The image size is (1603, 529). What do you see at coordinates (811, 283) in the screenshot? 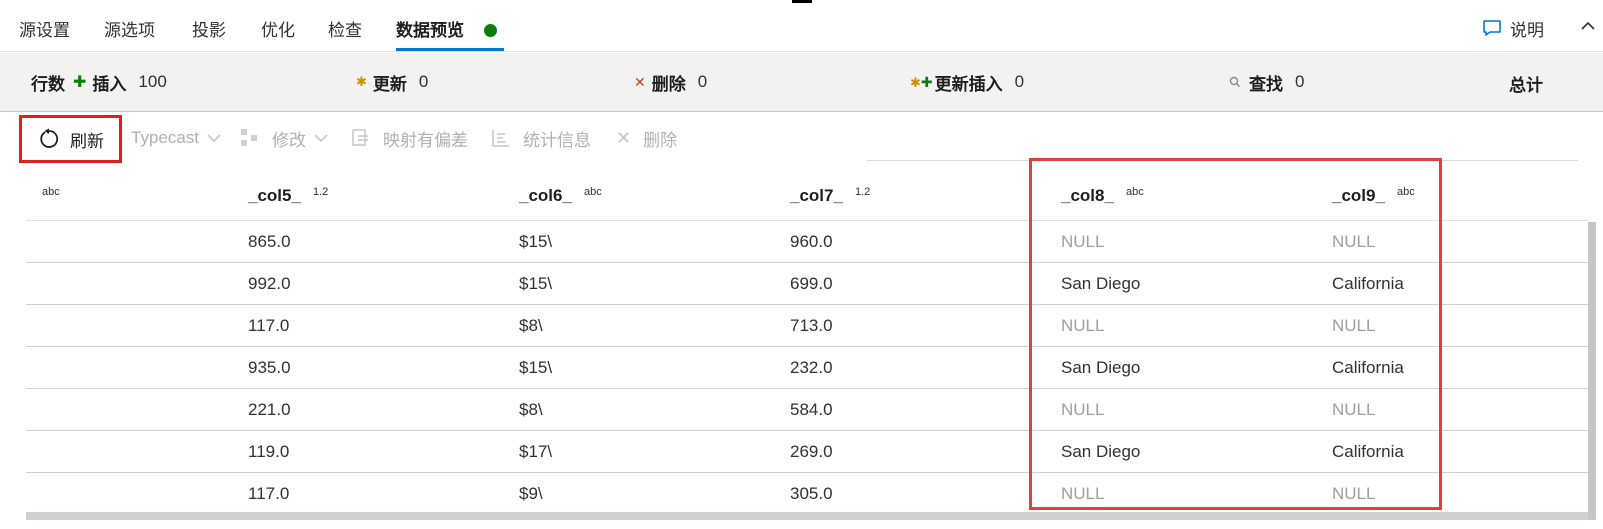
I see `table-cell: 699.0` at bounding box center [811, 283].